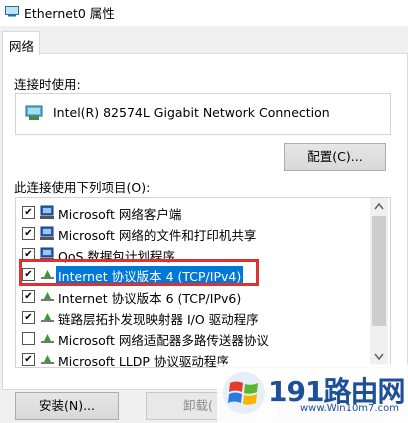  What do you see at coordinates (47, 84) in the screenshot?
I see `connect-using-label: 连接时使用:` at bounding box center [47, 84].